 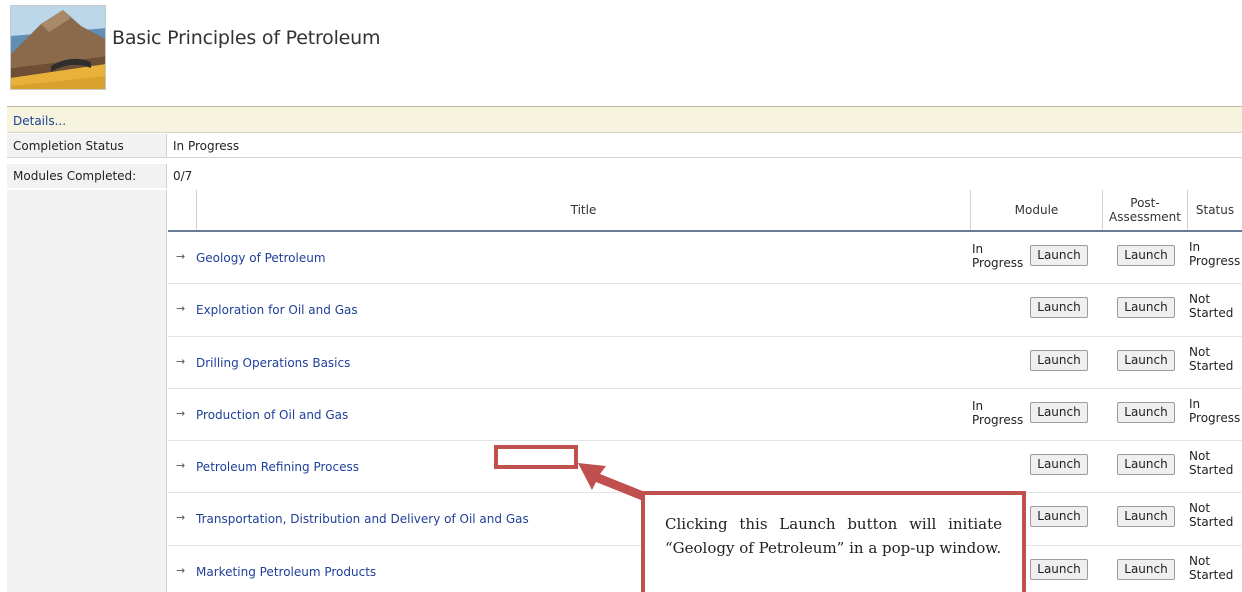 What do you see at coordinates (277, 467) in the screenshot?
I see `module-title-link: Petroleum Refining Process` at bounding box center [277, 467].